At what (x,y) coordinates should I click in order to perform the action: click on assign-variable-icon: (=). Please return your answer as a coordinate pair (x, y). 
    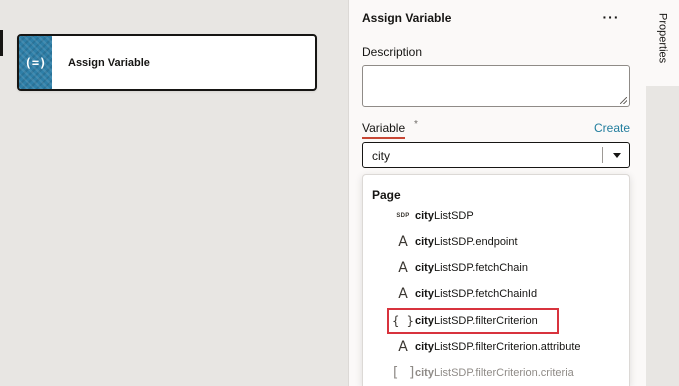
    Looking at the image, I should click on (35, 62).